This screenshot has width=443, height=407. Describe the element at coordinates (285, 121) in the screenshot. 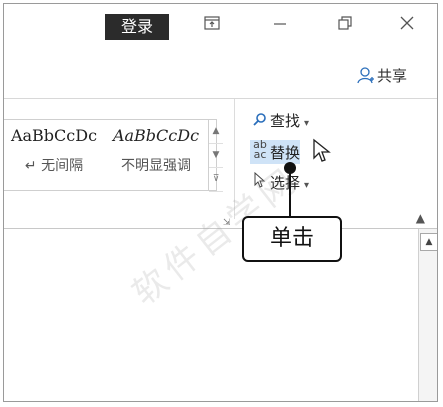

I see `find-label: 查找` at that location.